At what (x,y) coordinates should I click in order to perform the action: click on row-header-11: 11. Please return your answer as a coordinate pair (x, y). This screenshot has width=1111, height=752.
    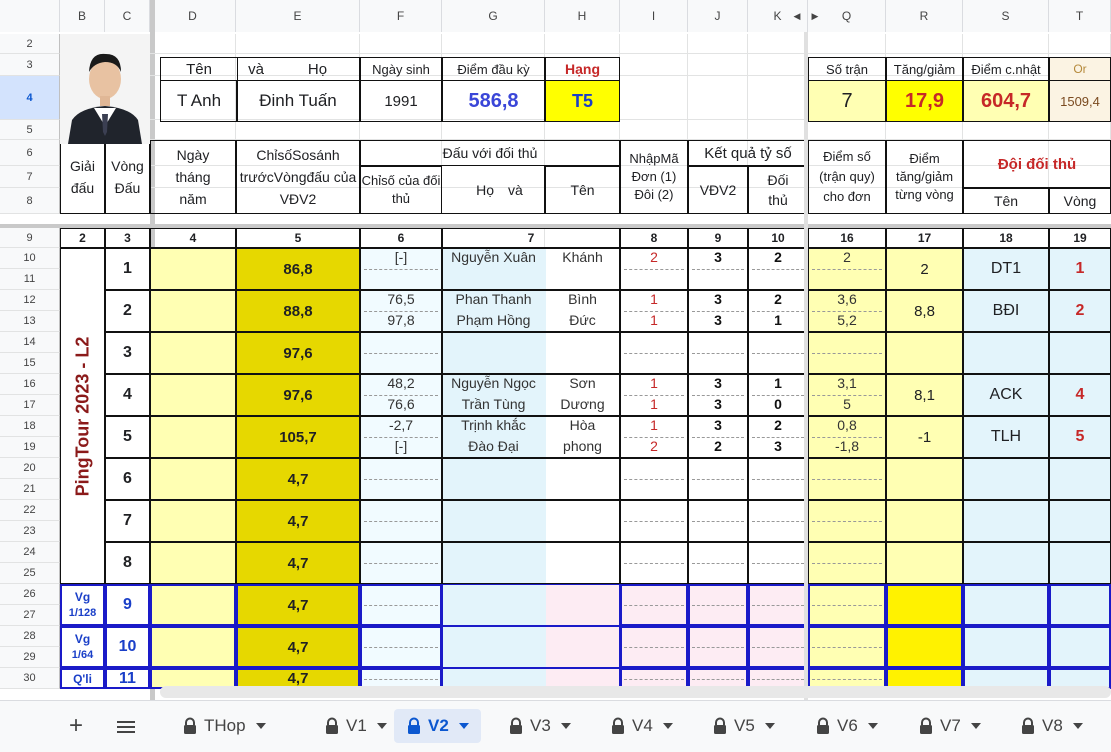
    Looking at the image, I should click on (30, 279).